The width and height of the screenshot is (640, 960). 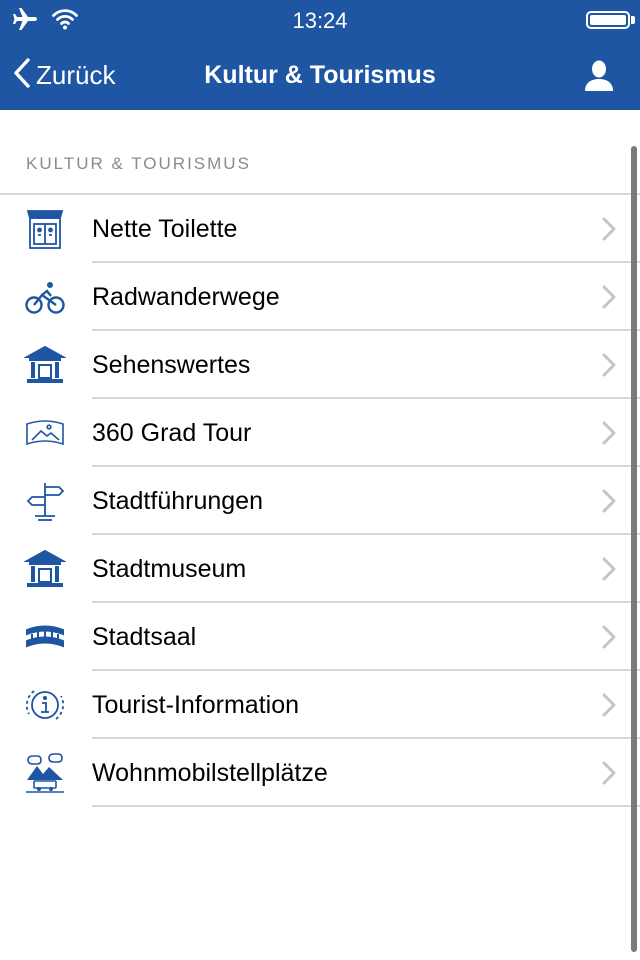 I want to click on signpost-icon, so click(x=45, y=501).